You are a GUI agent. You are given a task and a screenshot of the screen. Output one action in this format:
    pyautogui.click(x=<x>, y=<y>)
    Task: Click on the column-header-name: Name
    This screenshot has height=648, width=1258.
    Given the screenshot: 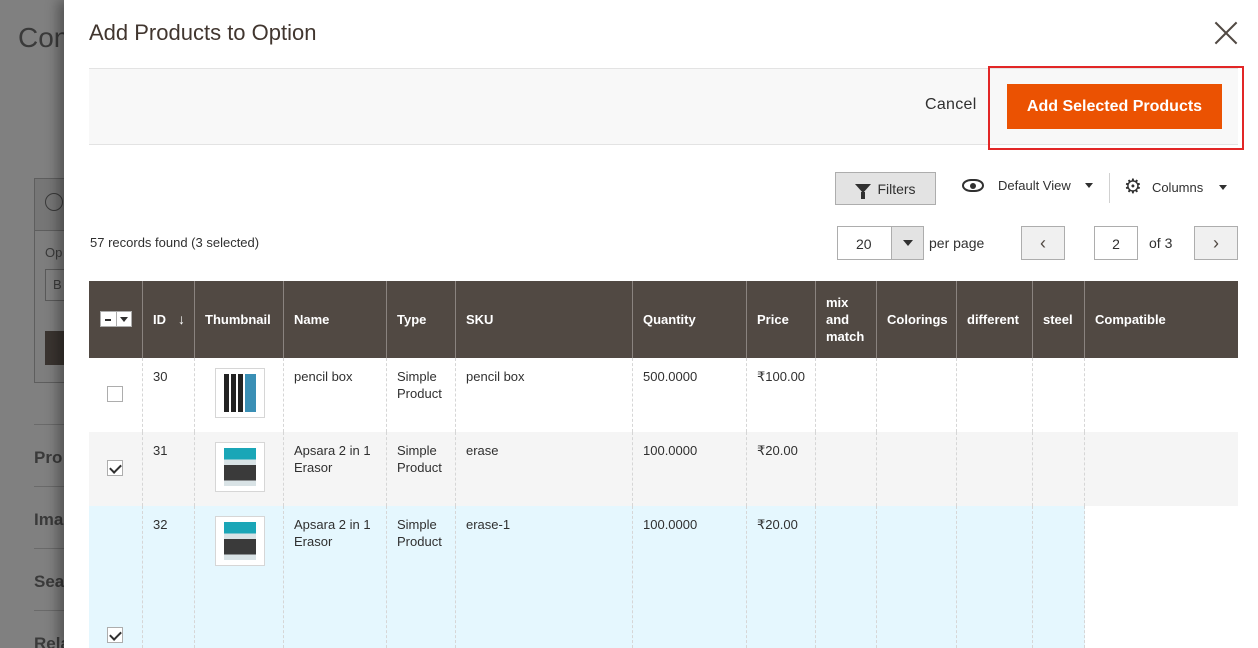 What is the action you would take?
    pyautogui.click(x=335, y=319)
    